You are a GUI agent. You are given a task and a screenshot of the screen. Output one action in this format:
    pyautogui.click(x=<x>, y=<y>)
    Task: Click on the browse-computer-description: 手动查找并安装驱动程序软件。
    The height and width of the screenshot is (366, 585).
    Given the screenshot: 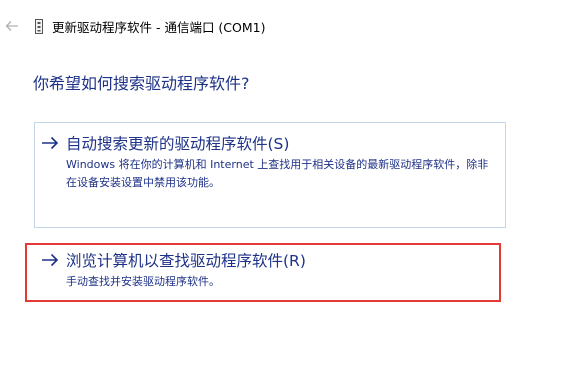 What is the action you would take?
    pyautogui.click(x=143, y=281)
    